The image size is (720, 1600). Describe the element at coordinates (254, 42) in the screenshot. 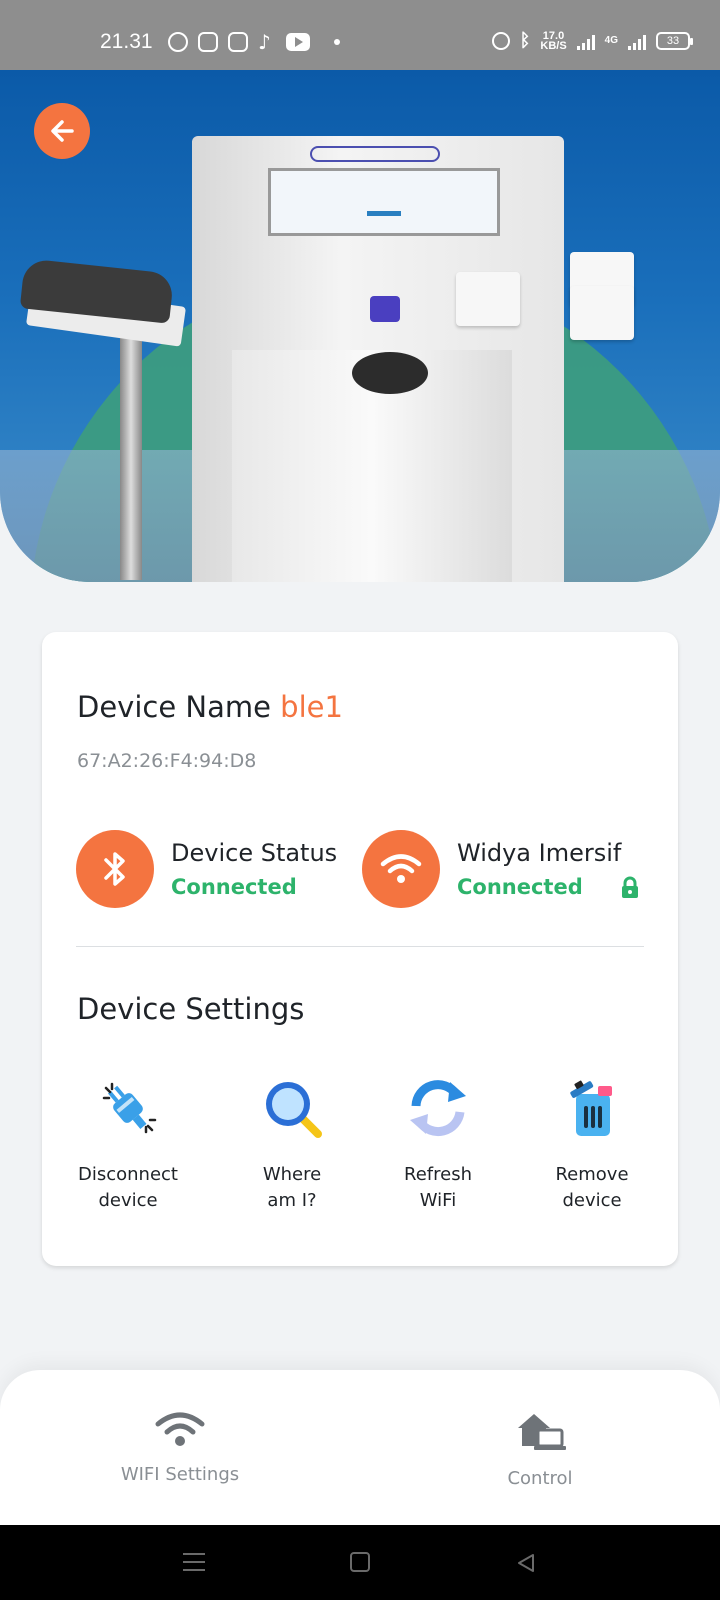

I see `notification-icons: ♪` at that location.